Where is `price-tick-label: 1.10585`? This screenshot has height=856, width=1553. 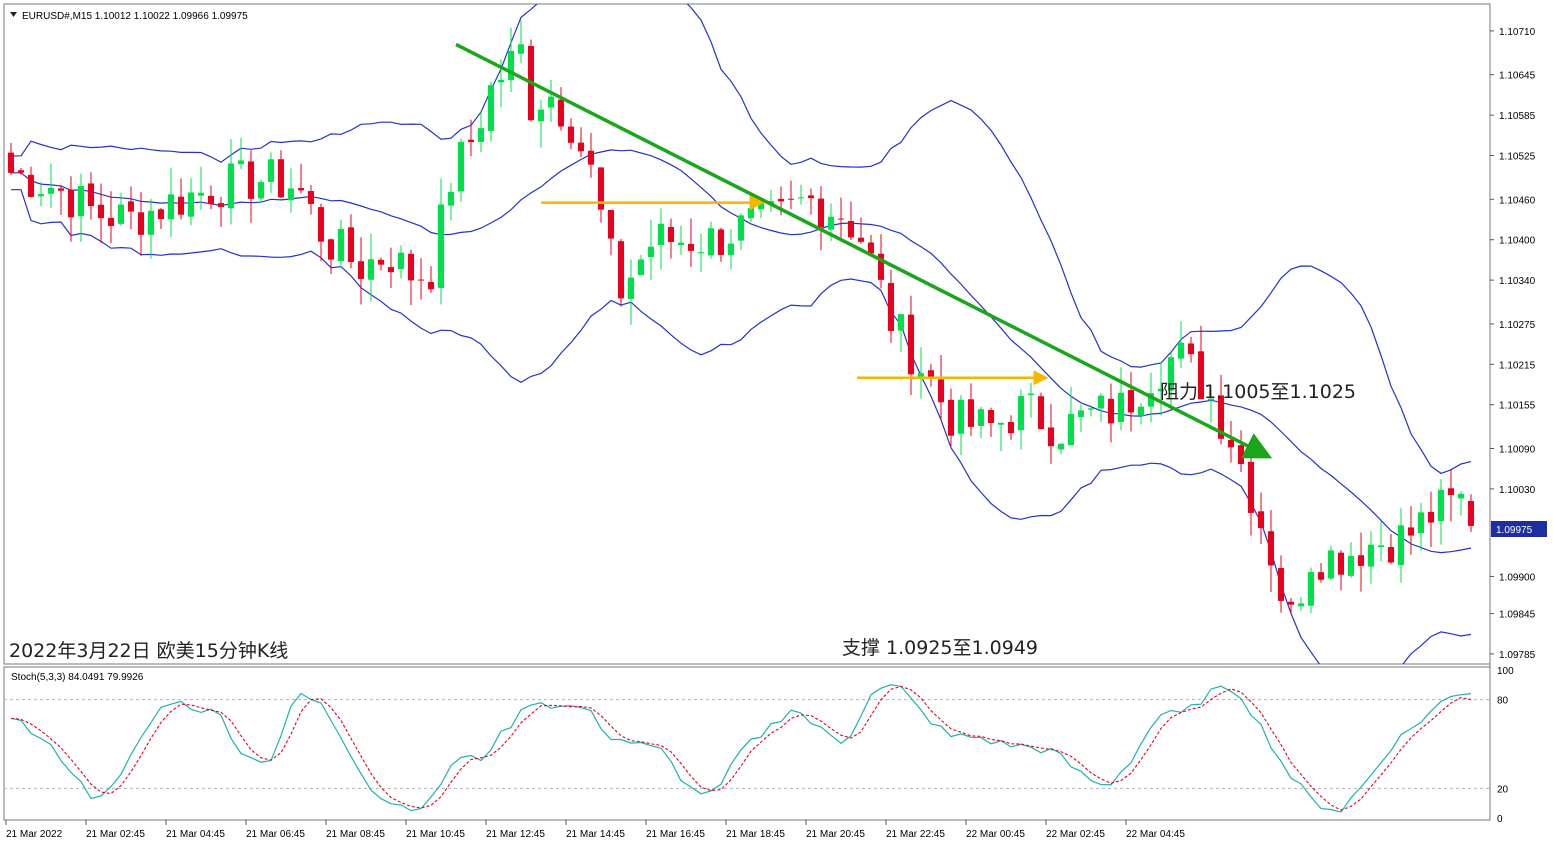
price-tick-label: 1.10585 is located at coordinates (1517, 116).